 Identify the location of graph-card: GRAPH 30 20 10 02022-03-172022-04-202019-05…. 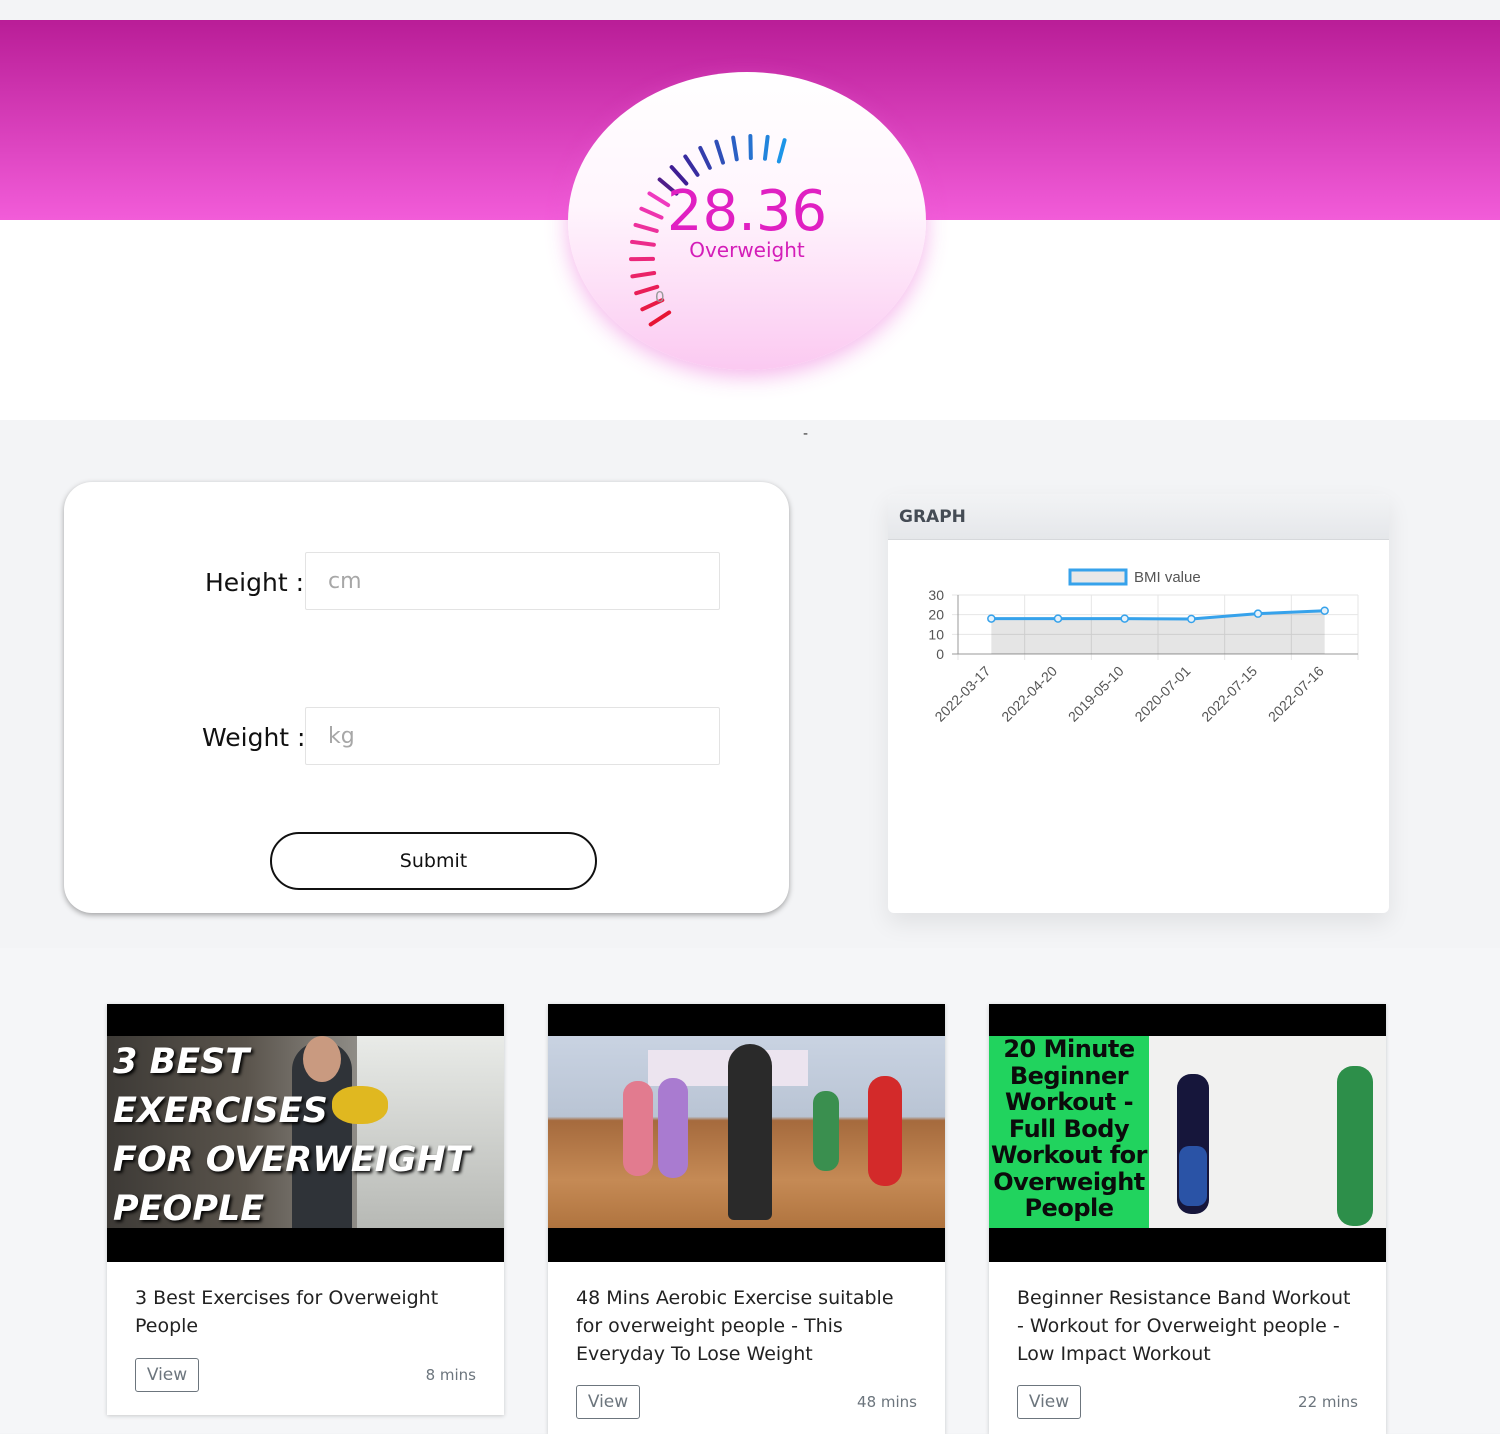
(1138, 703).